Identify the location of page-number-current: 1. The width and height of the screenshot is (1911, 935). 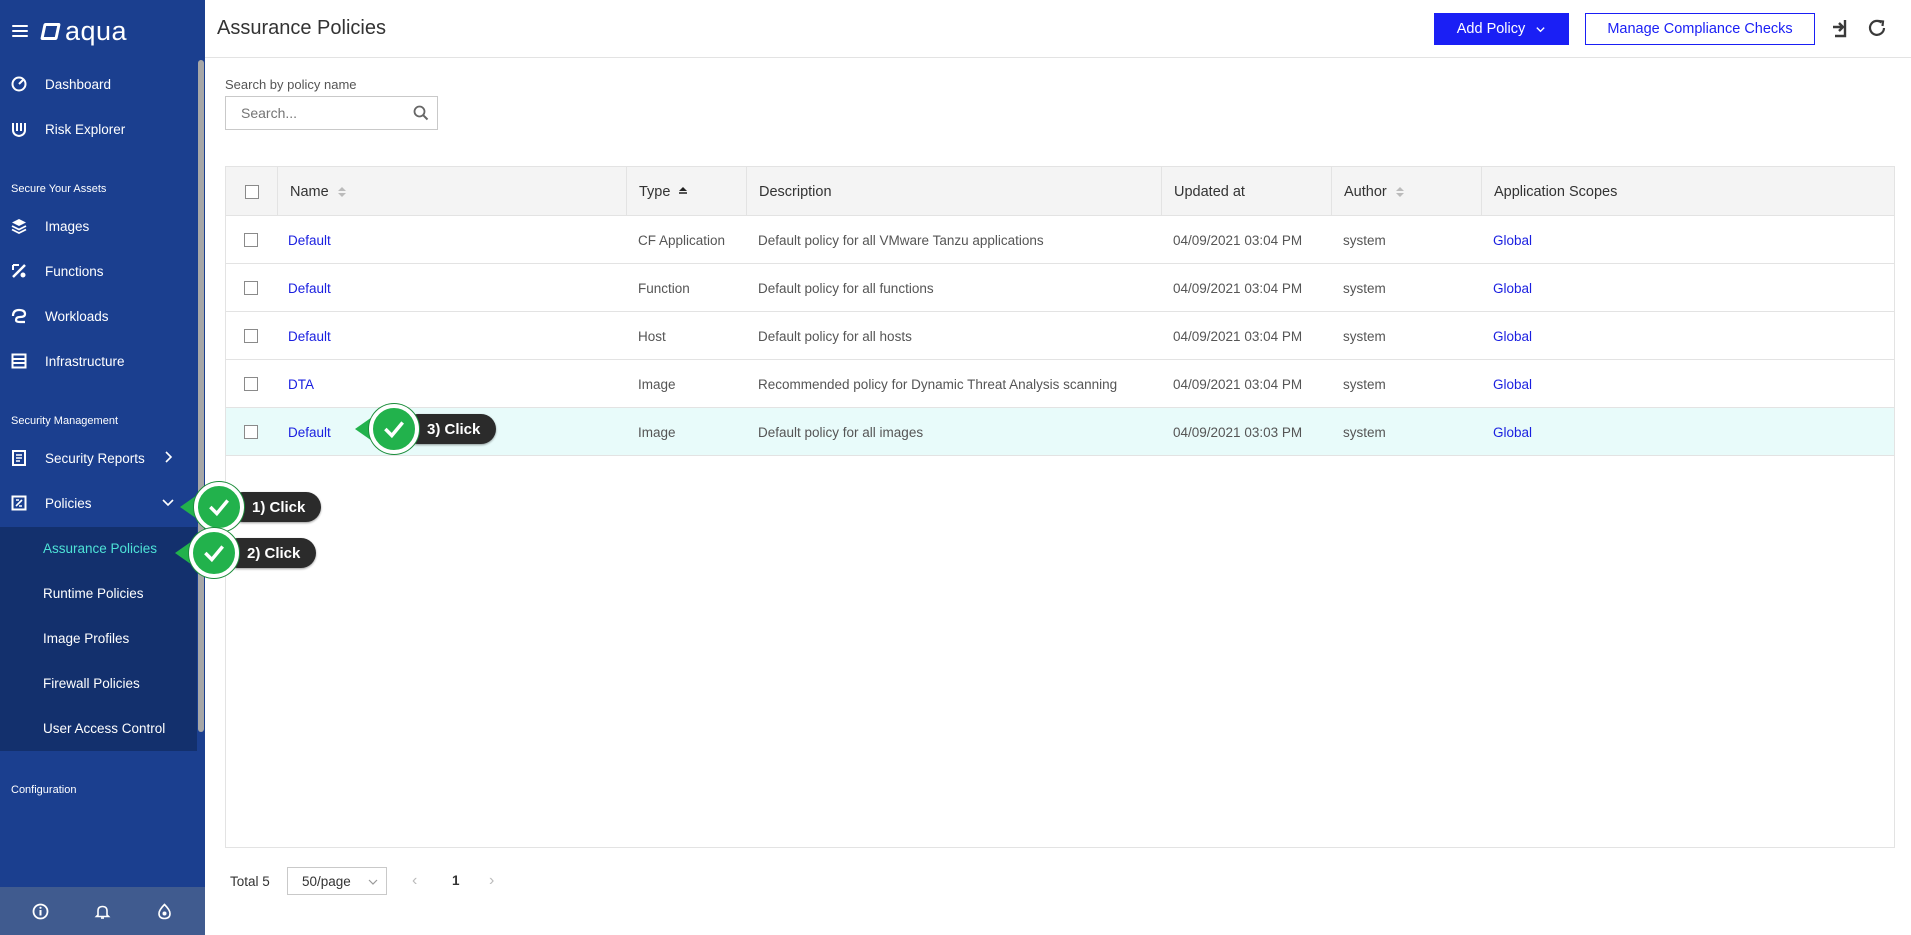
(456, 880).